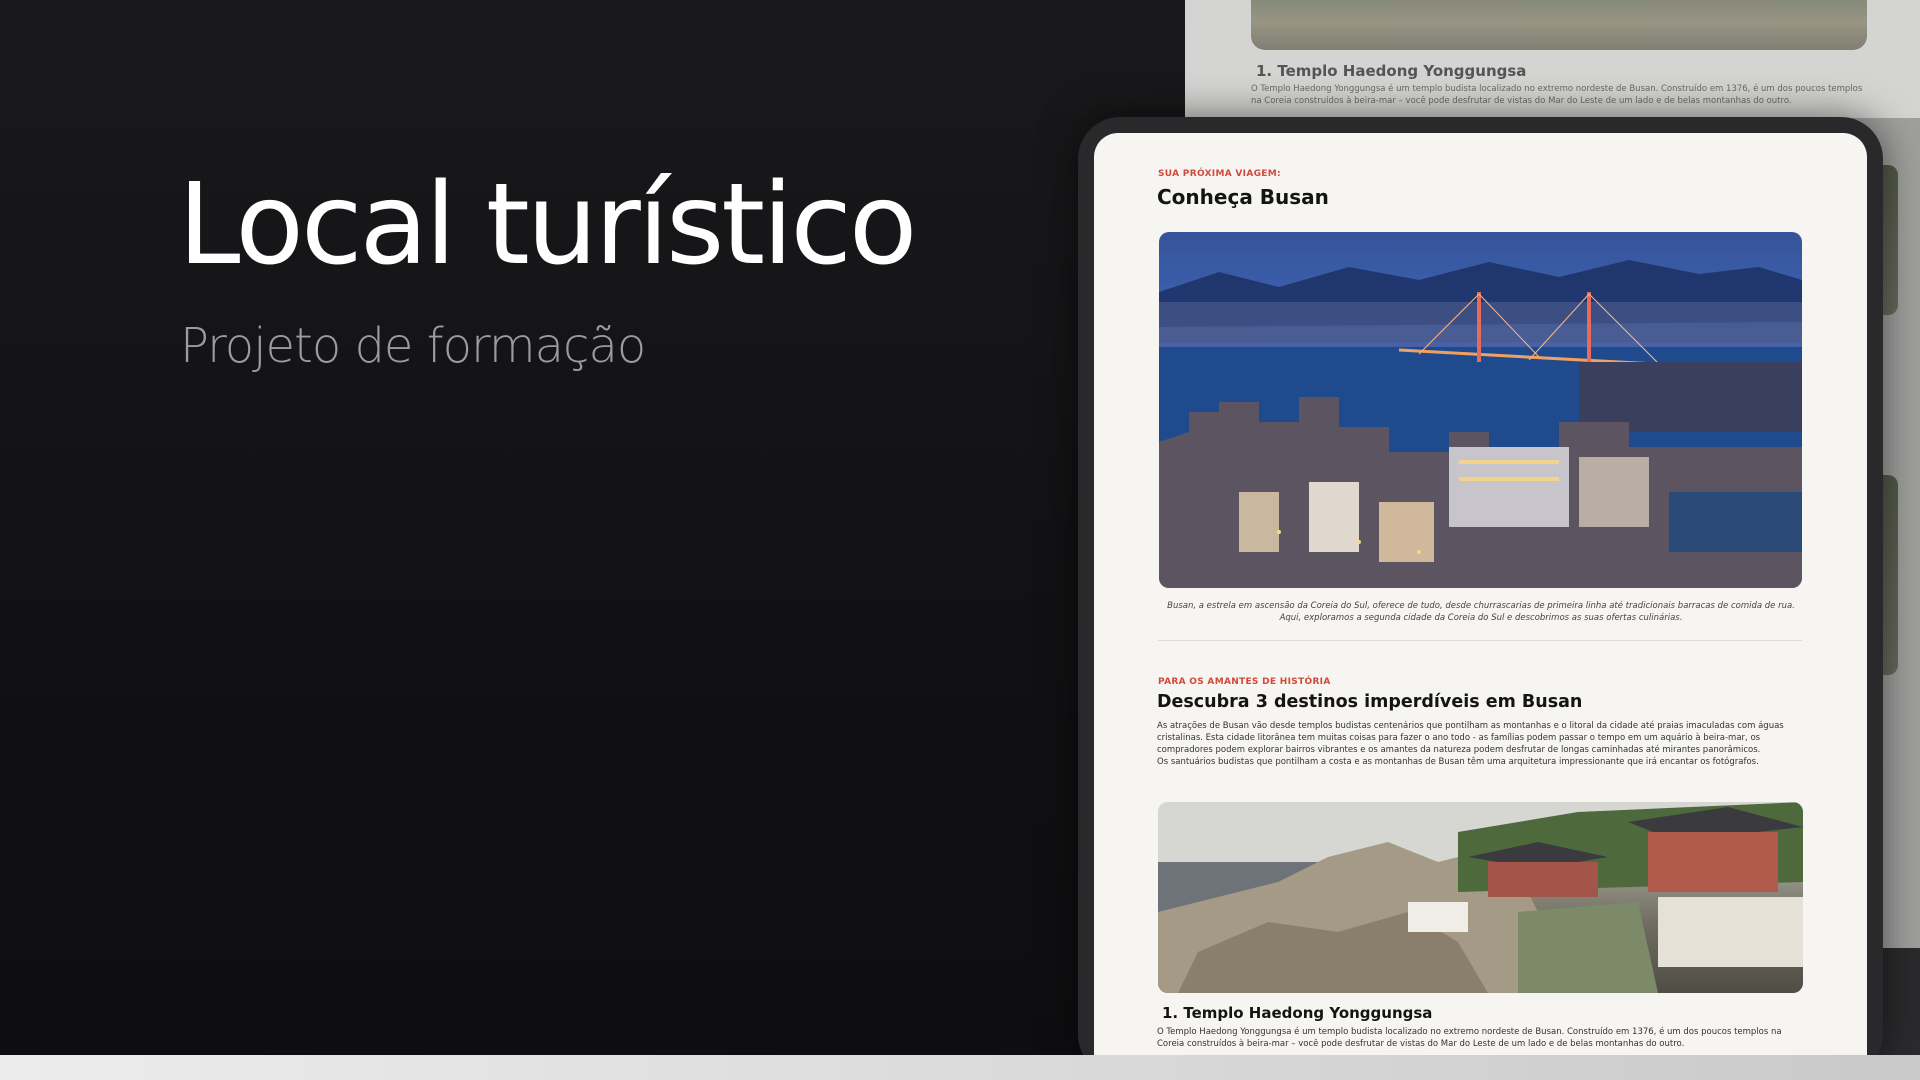 This screenshot has height=1080, width=1920. Describe the element at coordinates (1480, 410) in the screenshot. I see `busan-harbor-image` at that location.